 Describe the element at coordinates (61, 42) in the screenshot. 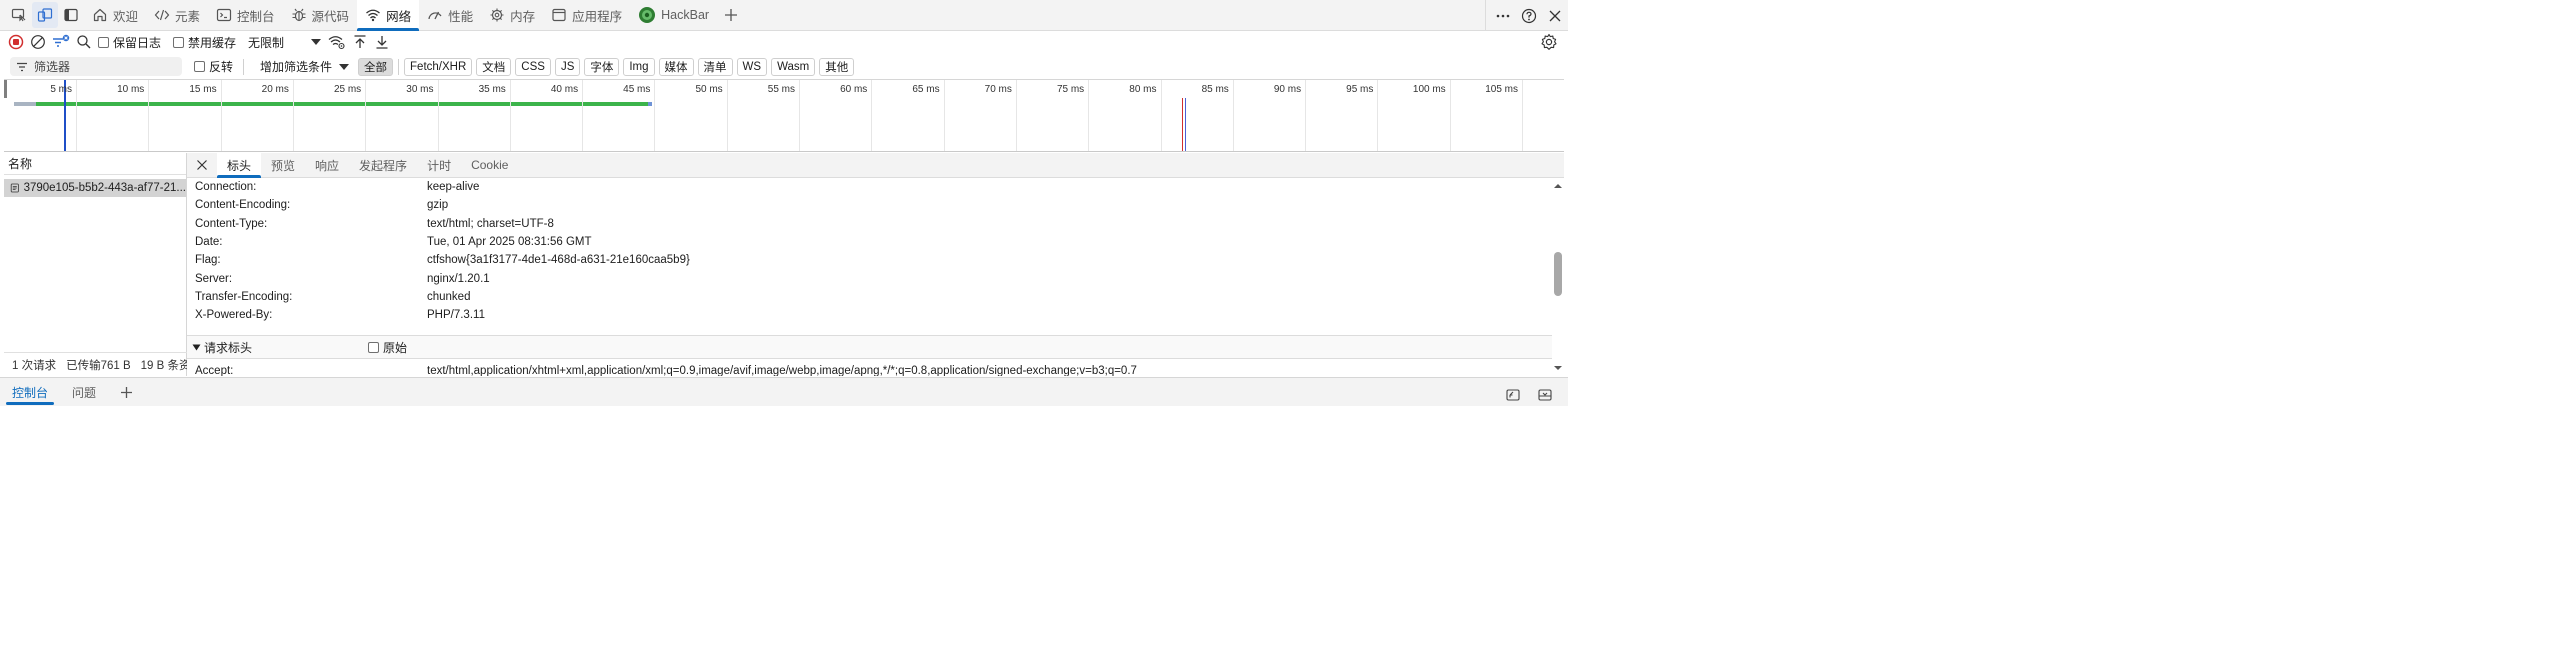

I see `filter-toggle-button` at that location.